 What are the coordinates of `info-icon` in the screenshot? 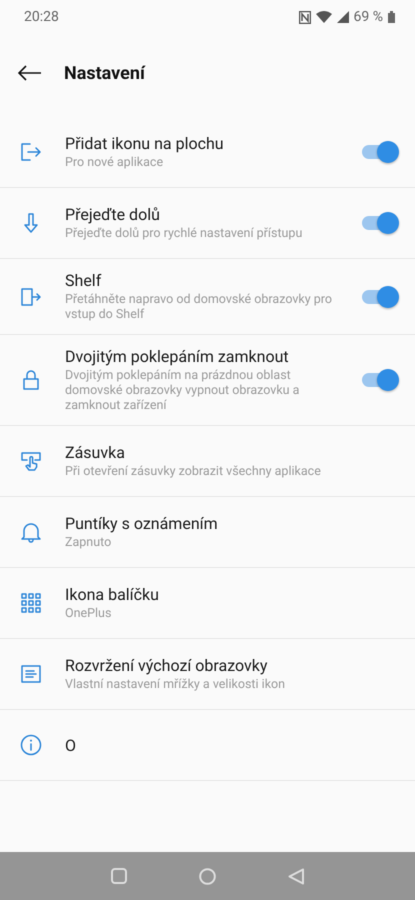 It's located at (31, 745).